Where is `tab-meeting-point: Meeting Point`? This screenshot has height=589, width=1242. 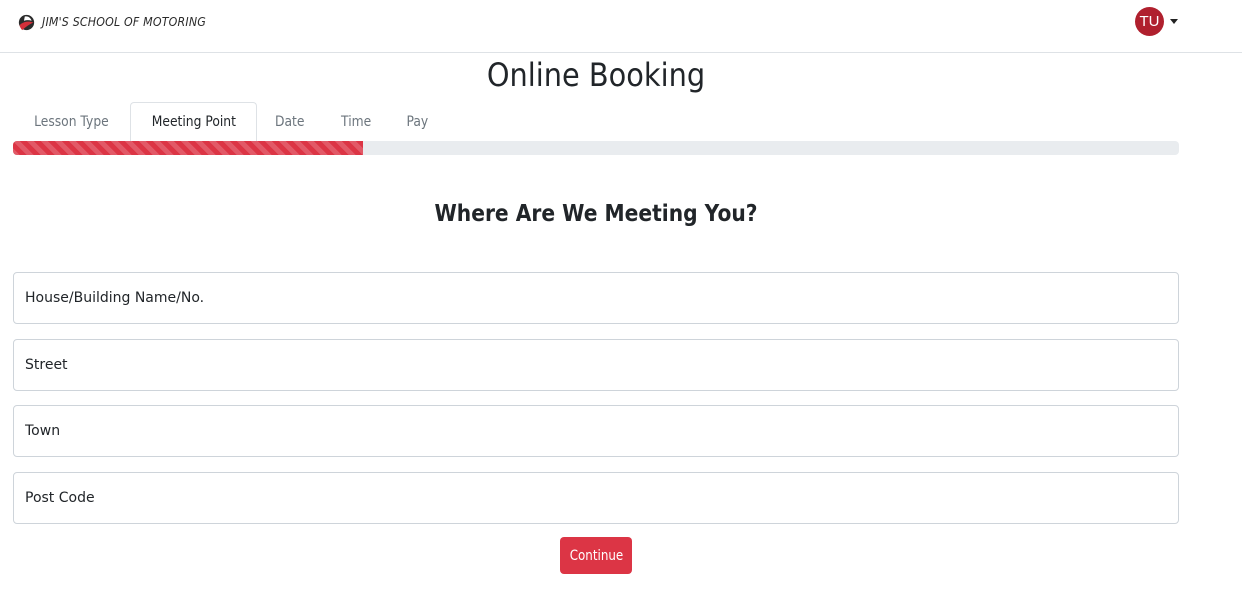 tab-meeting-point: Meeting Point is located at coordinates (193, 121).